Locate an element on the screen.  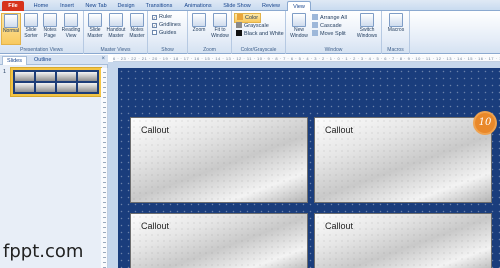
fit-to-window-button: Fit to Window is located at coordinates (220, 26).